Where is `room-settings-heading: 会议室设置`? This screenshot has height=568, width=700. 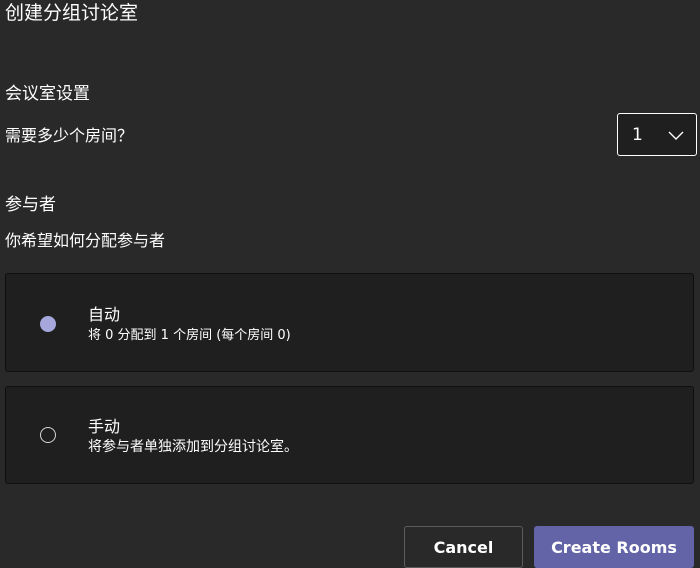
room-settings-heading: 会议室设置 is located at coordinates (47, 94).